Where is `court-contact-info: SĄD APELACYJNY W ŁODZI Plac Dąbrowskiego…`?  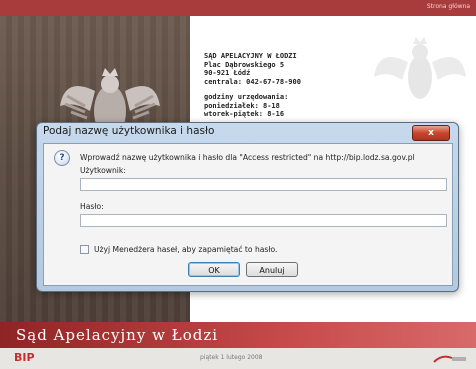
court-contact-info: SĄD APELACYJNY W ŁODZI Plac Dąbrowskiego… is located at coordinates (252, 85).